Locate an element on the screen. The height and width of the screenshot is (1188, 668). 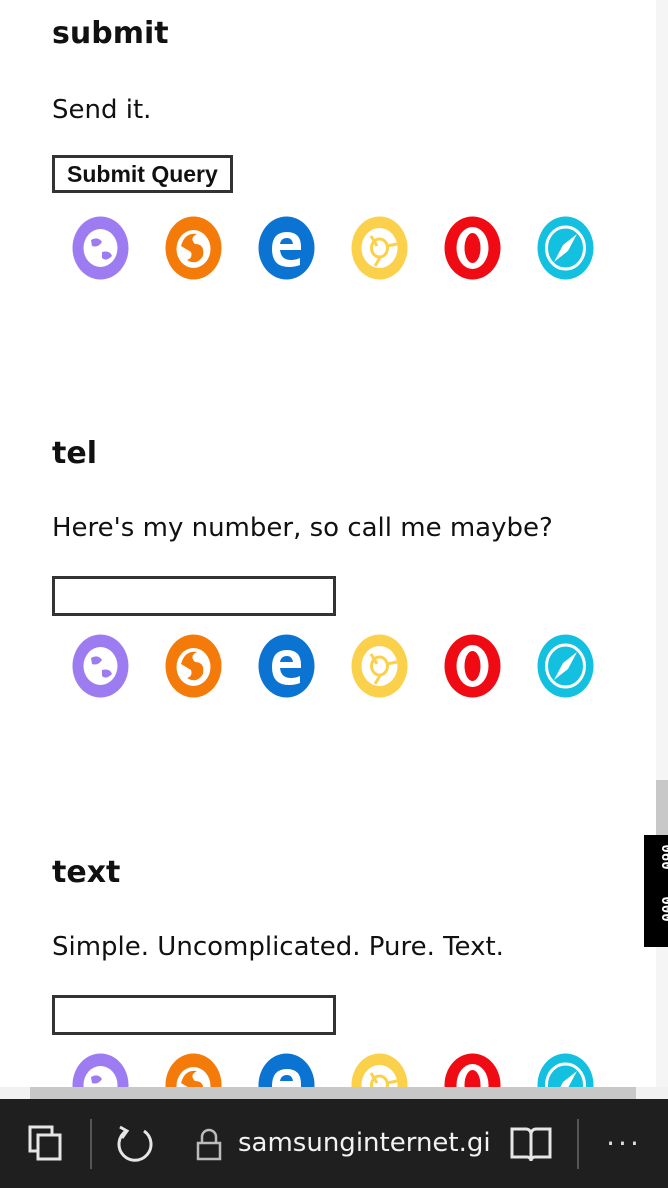
tel-input is located at coordinates (194, 596).